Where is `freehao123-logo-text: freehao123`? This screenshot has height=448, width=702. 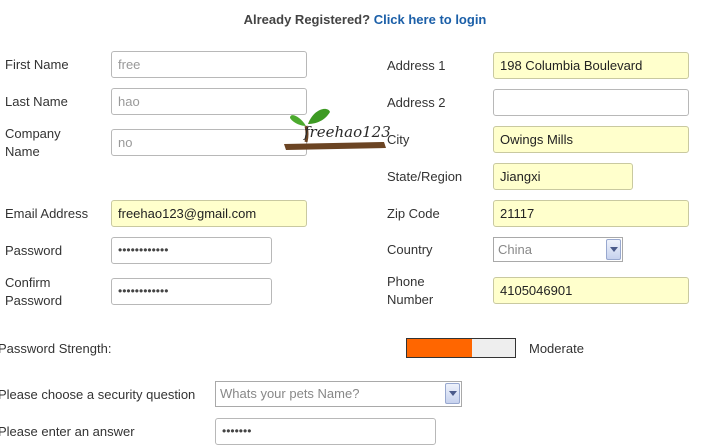 freehao123-logo-text: freehao123 is located at coordinates (347, 132).